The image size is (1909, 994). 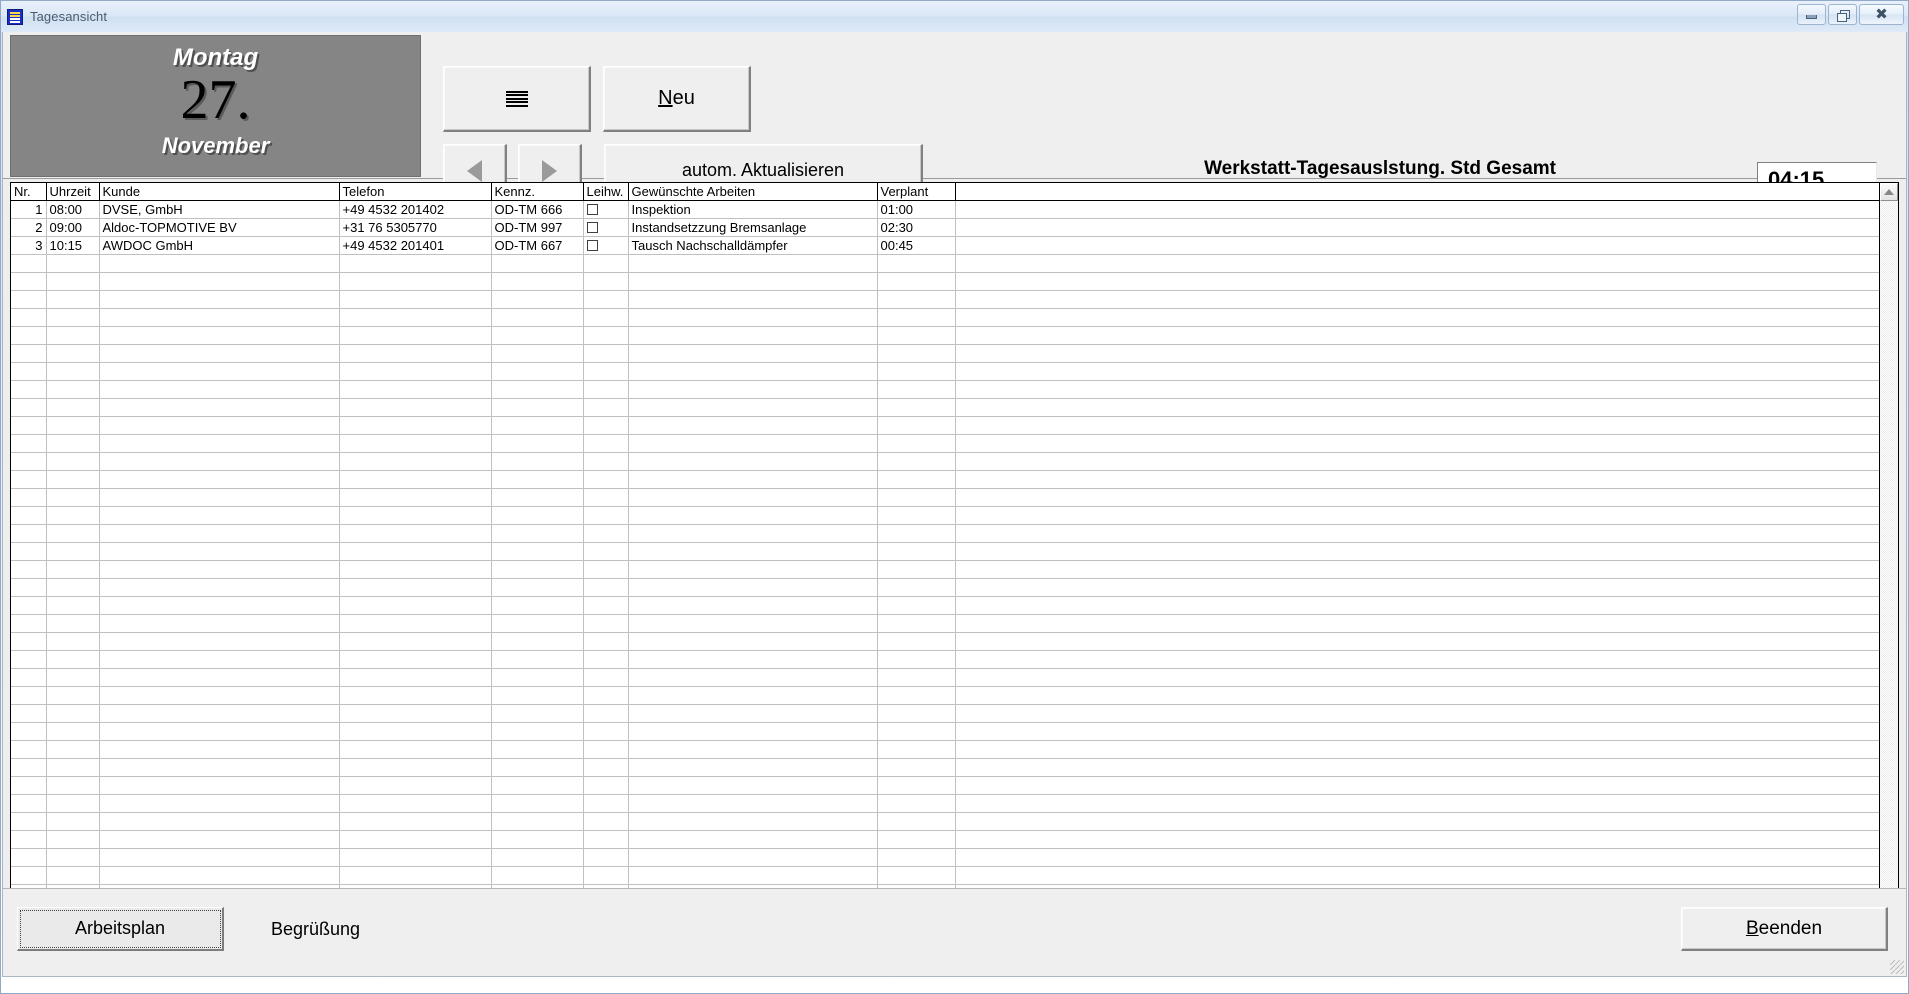 I want to click on title-bar: Tagesansicht ✖, so click(x=954, y=16).